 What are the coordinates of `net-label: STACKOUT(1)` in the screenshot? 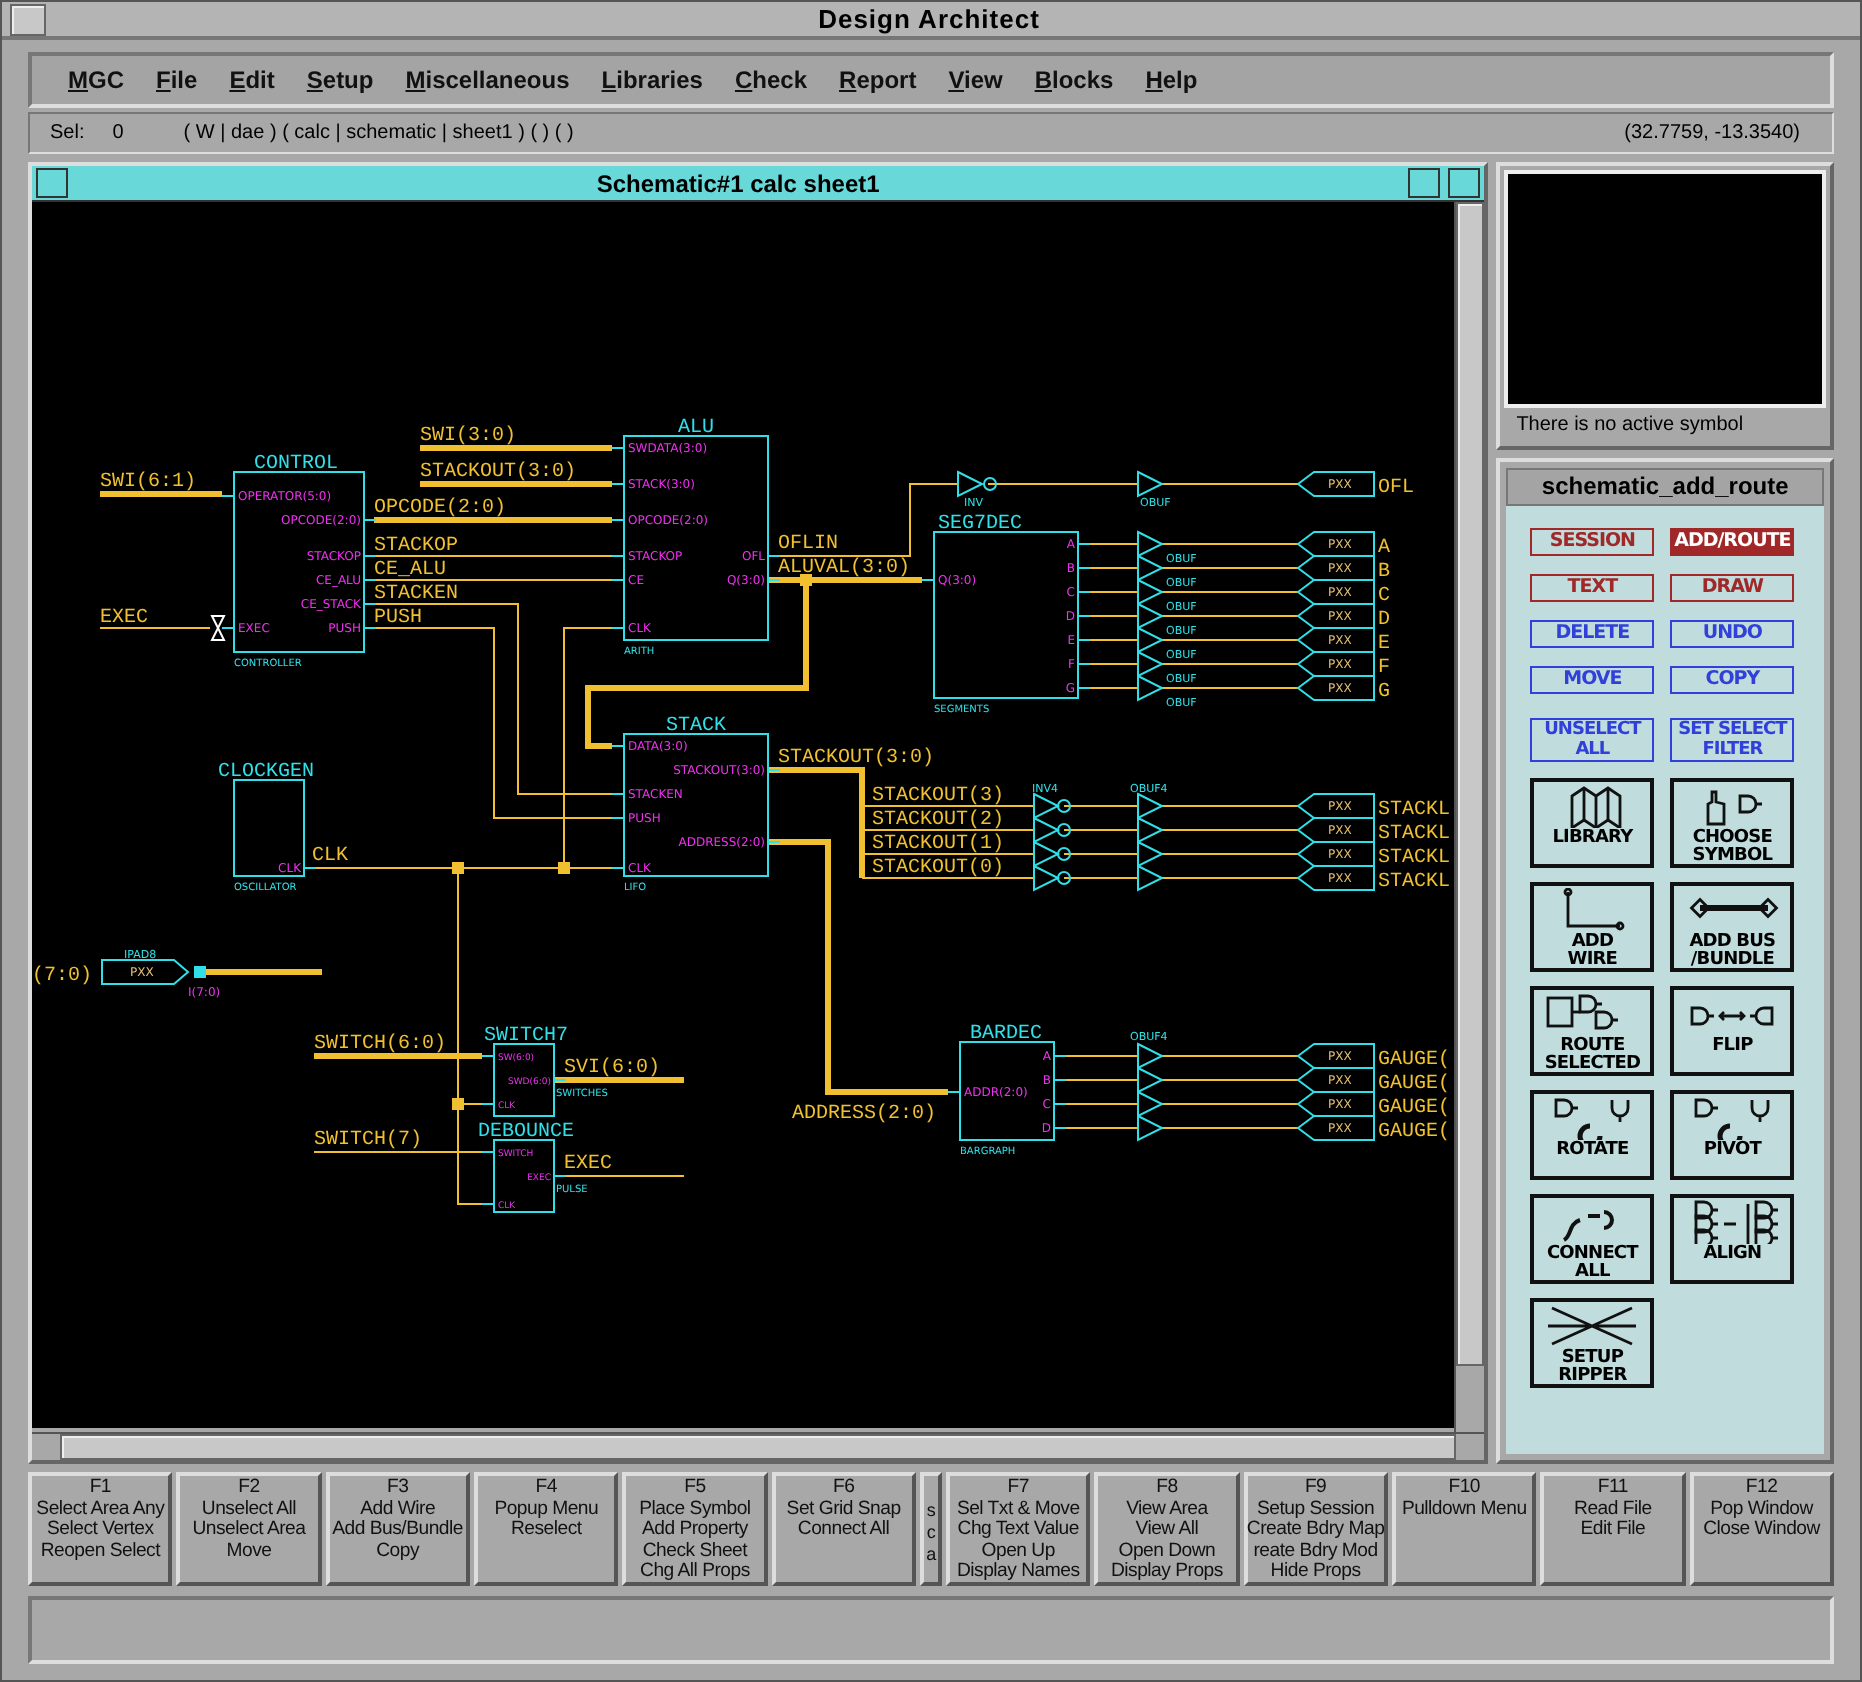 It's located at (938, 845).